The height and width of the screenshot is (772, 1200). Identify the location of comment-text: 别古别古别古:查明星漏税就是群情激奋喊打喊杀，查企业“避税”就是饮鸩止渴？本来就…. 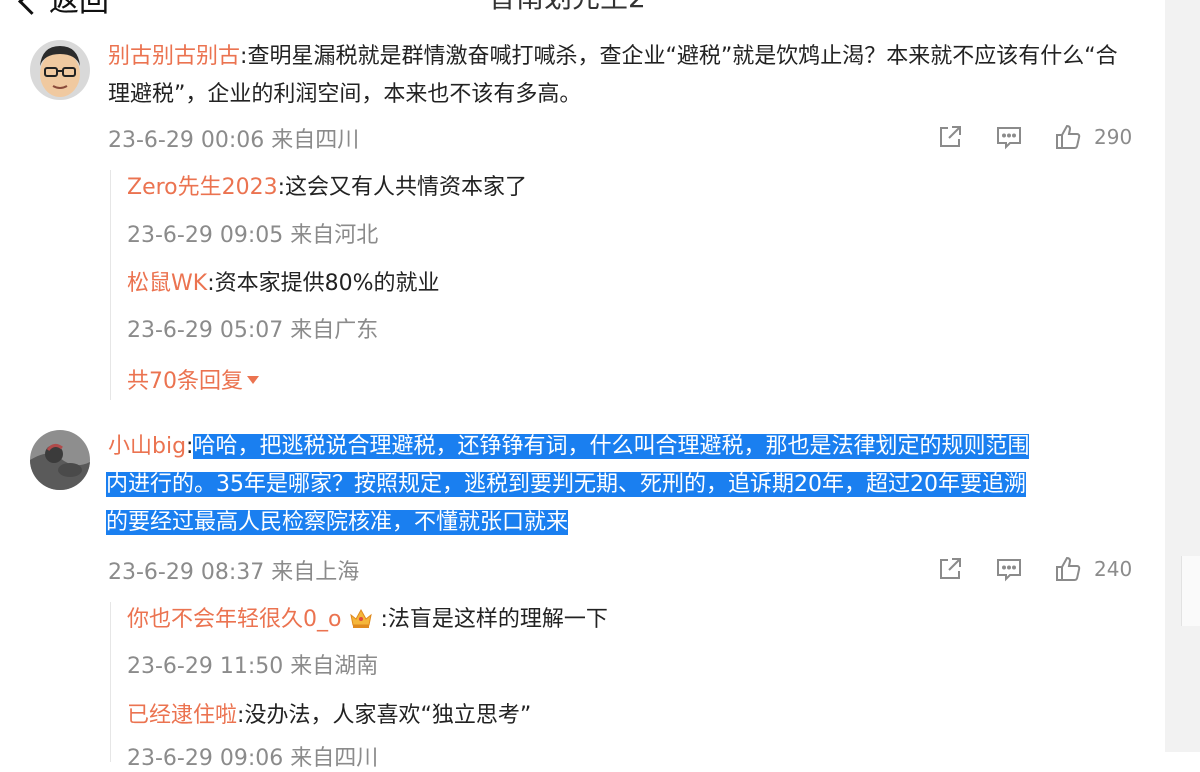
(613, 75).